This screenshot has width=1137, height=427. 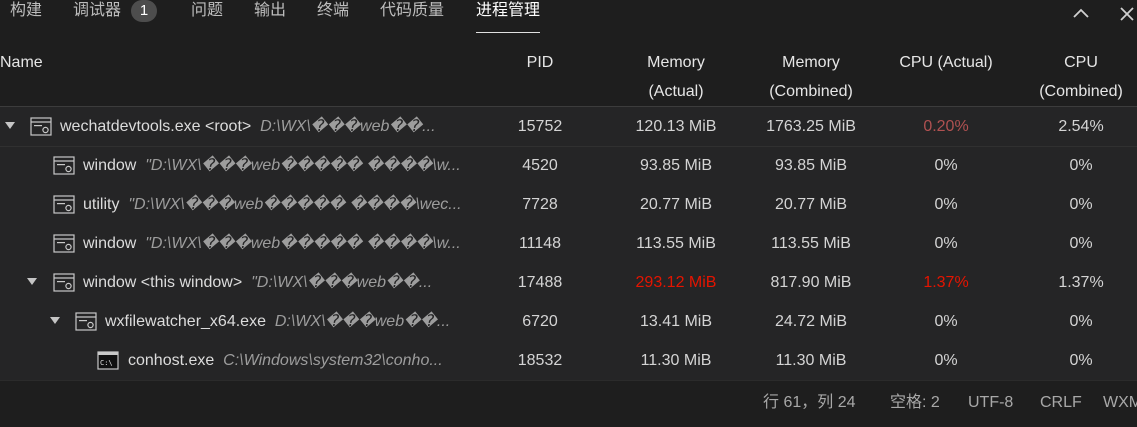 What do you see at coordinates (1081, 282) in the screenshot?
I see `cpu-combined-cell: 1.37%` at bounding box center [1081, 282].